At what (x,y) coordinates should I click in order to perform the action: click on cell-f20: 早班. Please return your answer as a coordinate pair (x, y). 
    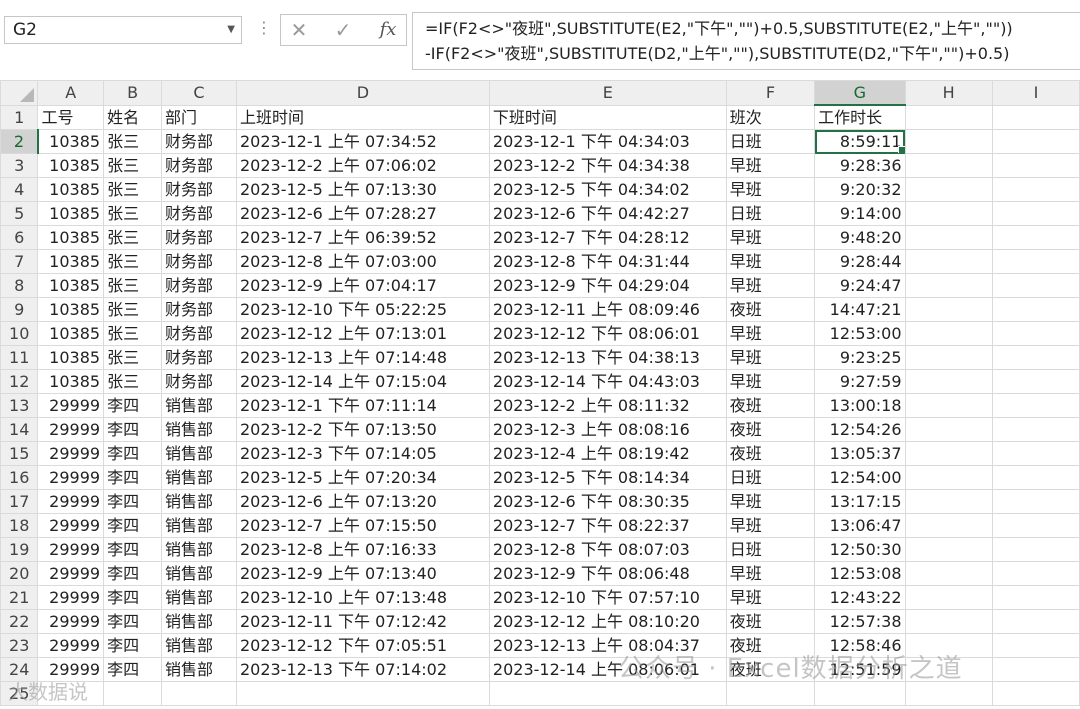
    Looking at the image, I should click on (770, 573).